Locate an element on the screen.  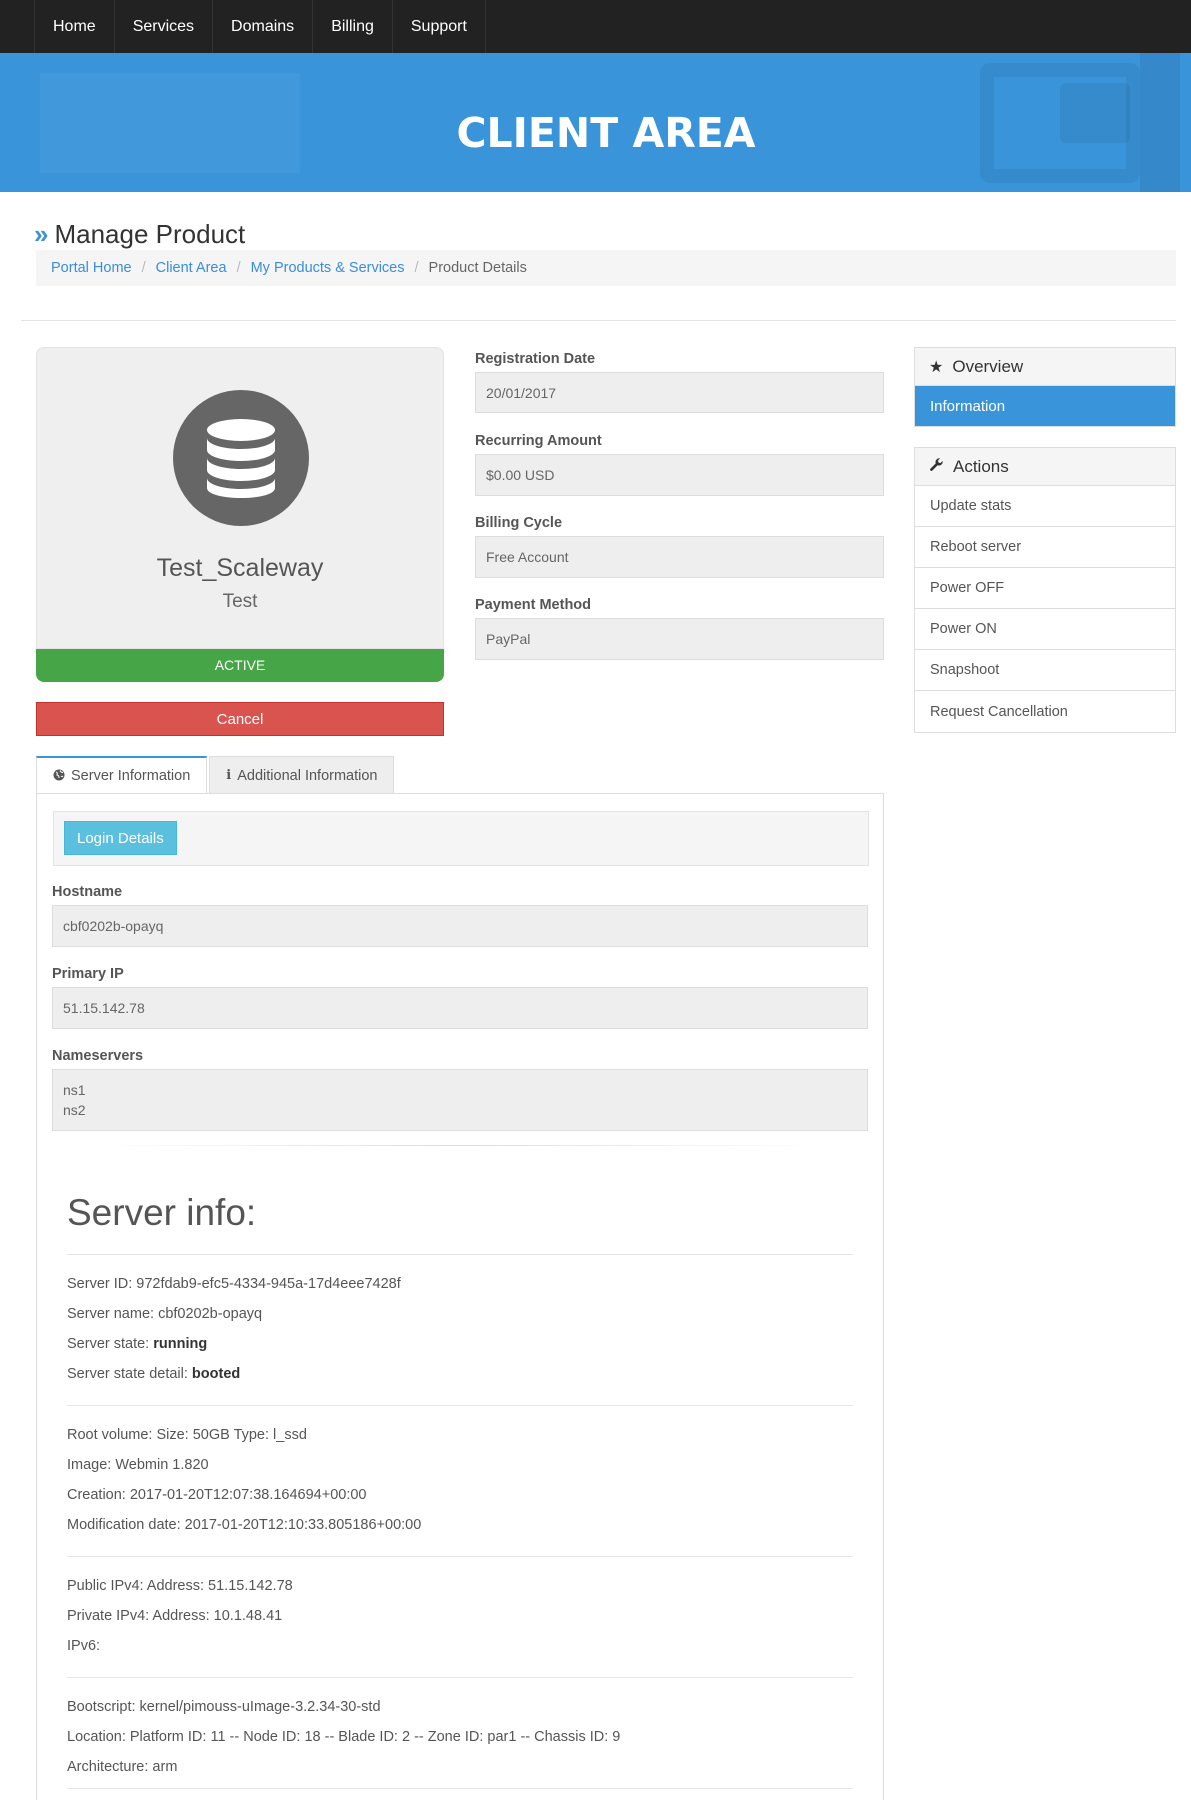
nav-item-support: Support is located at coordinates (438, 26).